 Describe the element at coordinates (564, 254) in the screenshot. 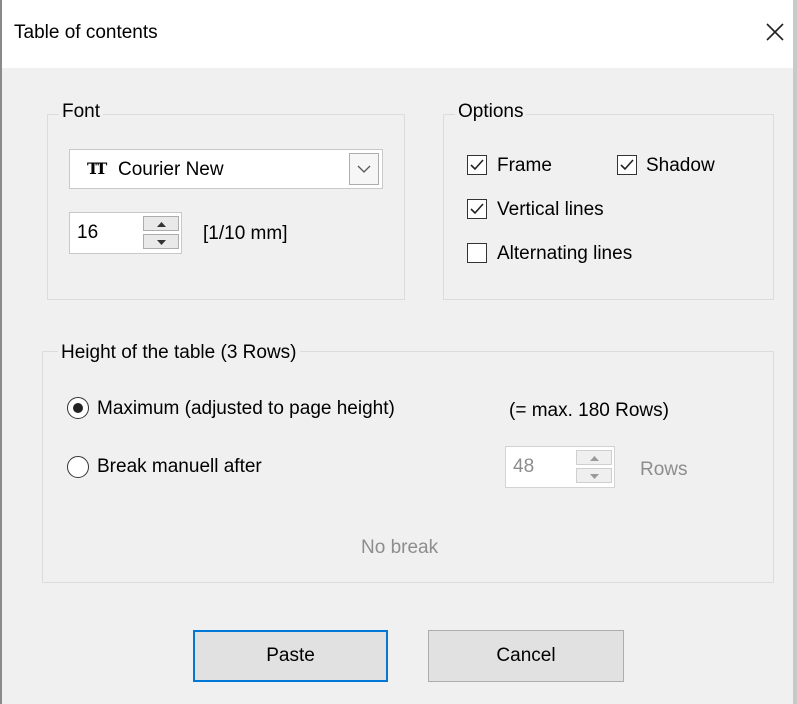

I see `alternating-lines-checkbox-label: Alternating lines` at that location.